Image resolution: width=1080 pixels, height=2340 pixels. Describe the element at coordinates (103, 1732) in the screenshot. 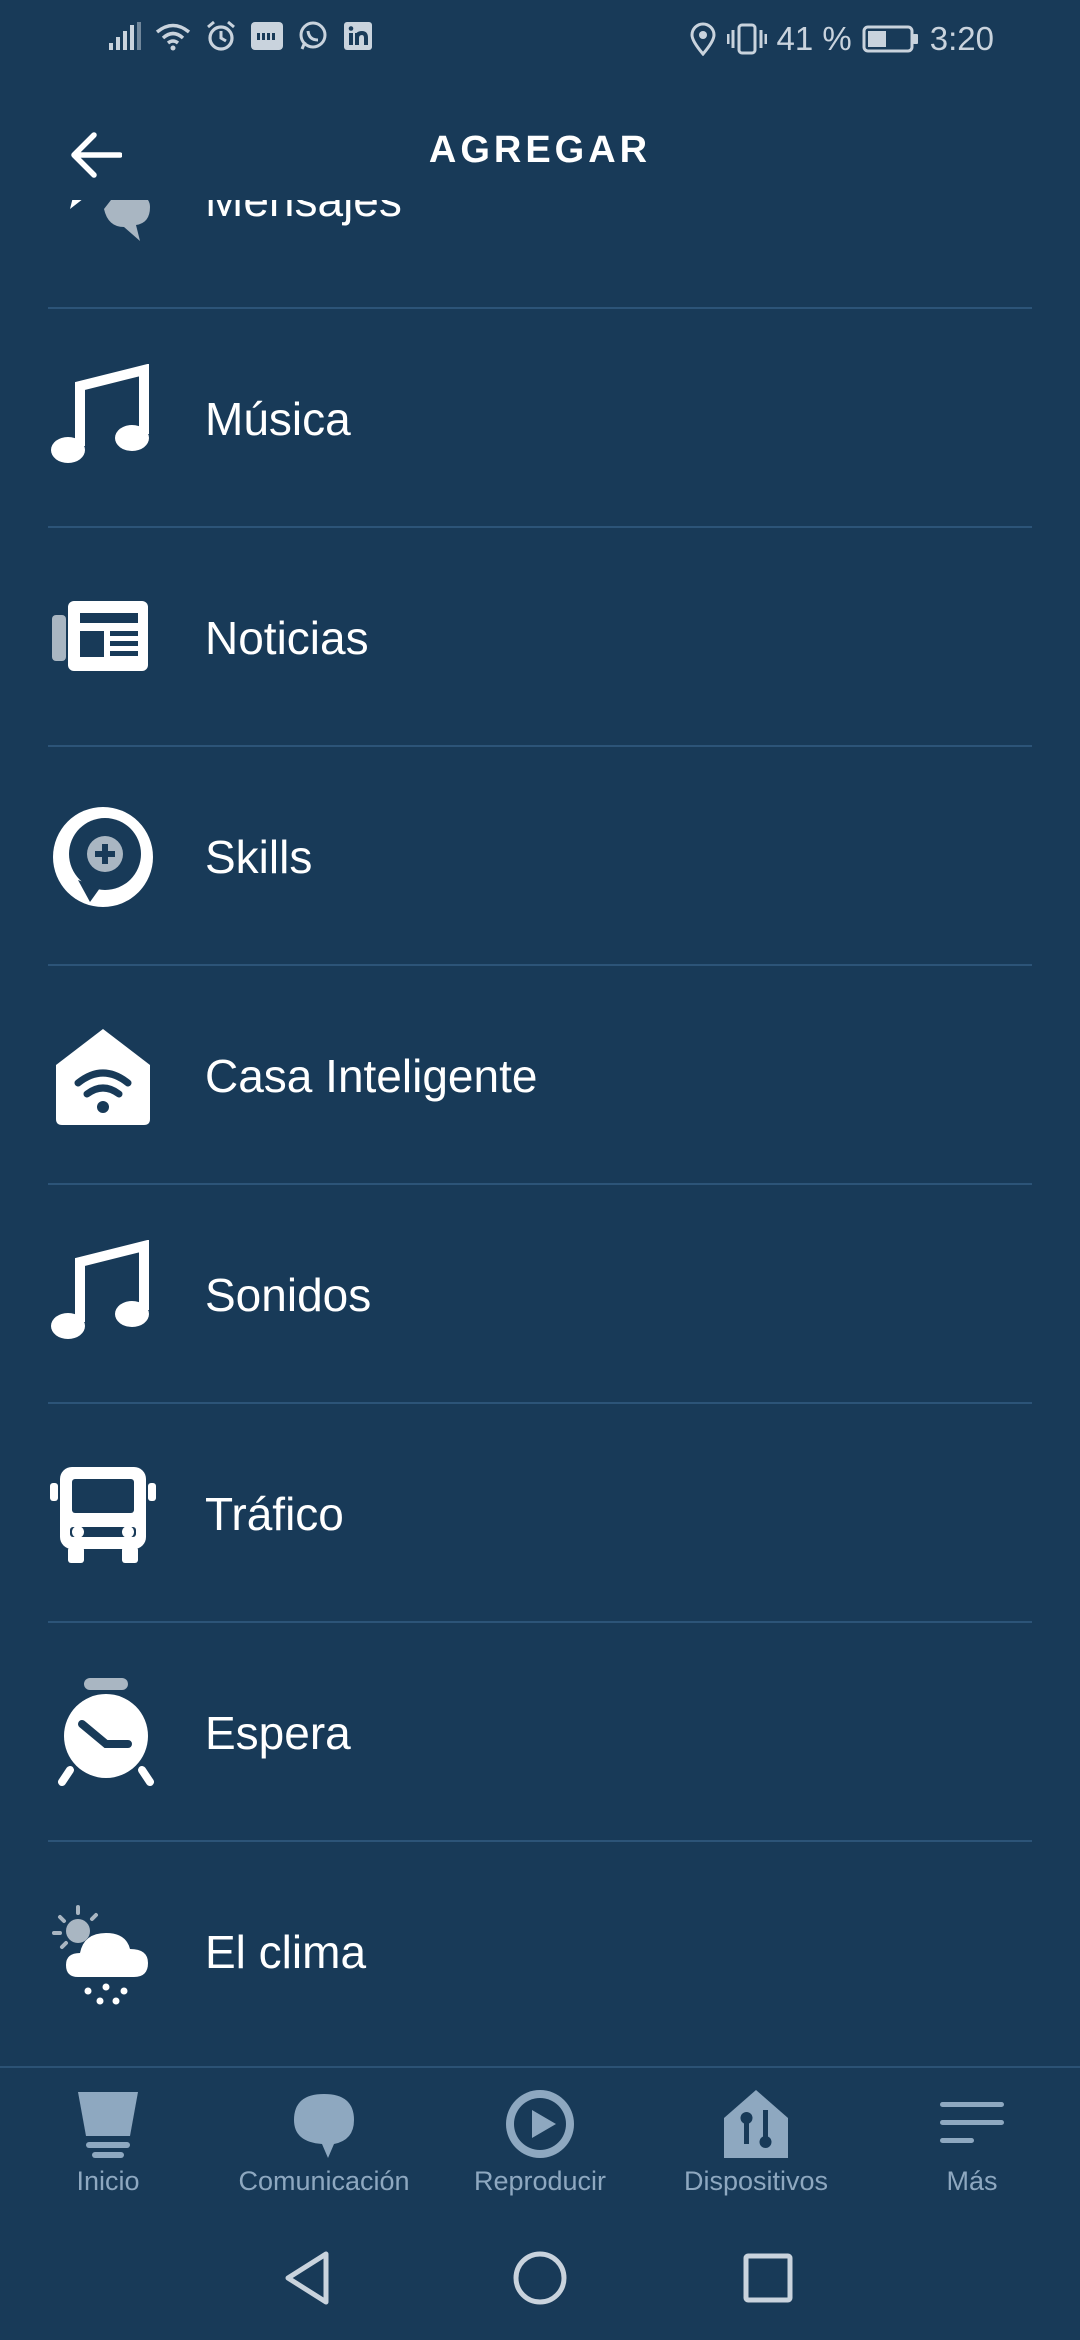

I see `alarm-clock-icon` at that location.